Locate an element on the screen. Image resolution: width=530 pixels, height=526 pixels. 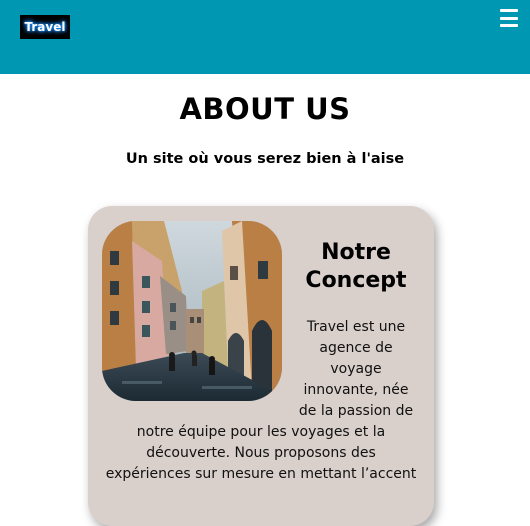
card-title-line1: Notre is located at coordinates (356, 252).